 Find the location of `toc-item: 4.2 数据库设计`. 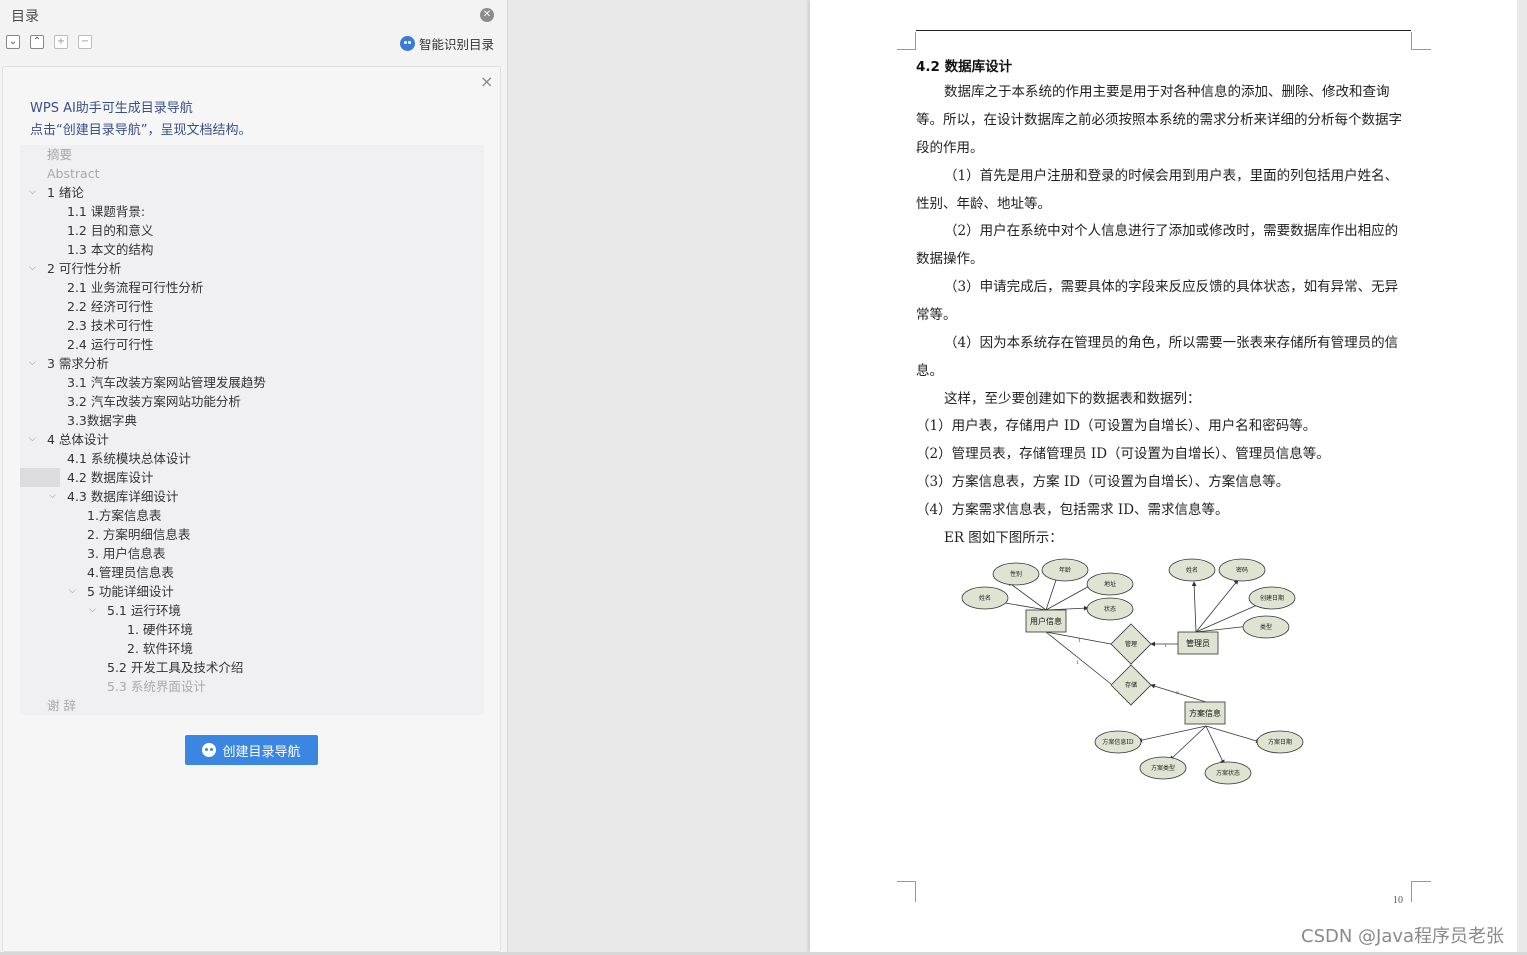

toc-item: 4.2 数据库设计 is located at coordinates (110, 477).